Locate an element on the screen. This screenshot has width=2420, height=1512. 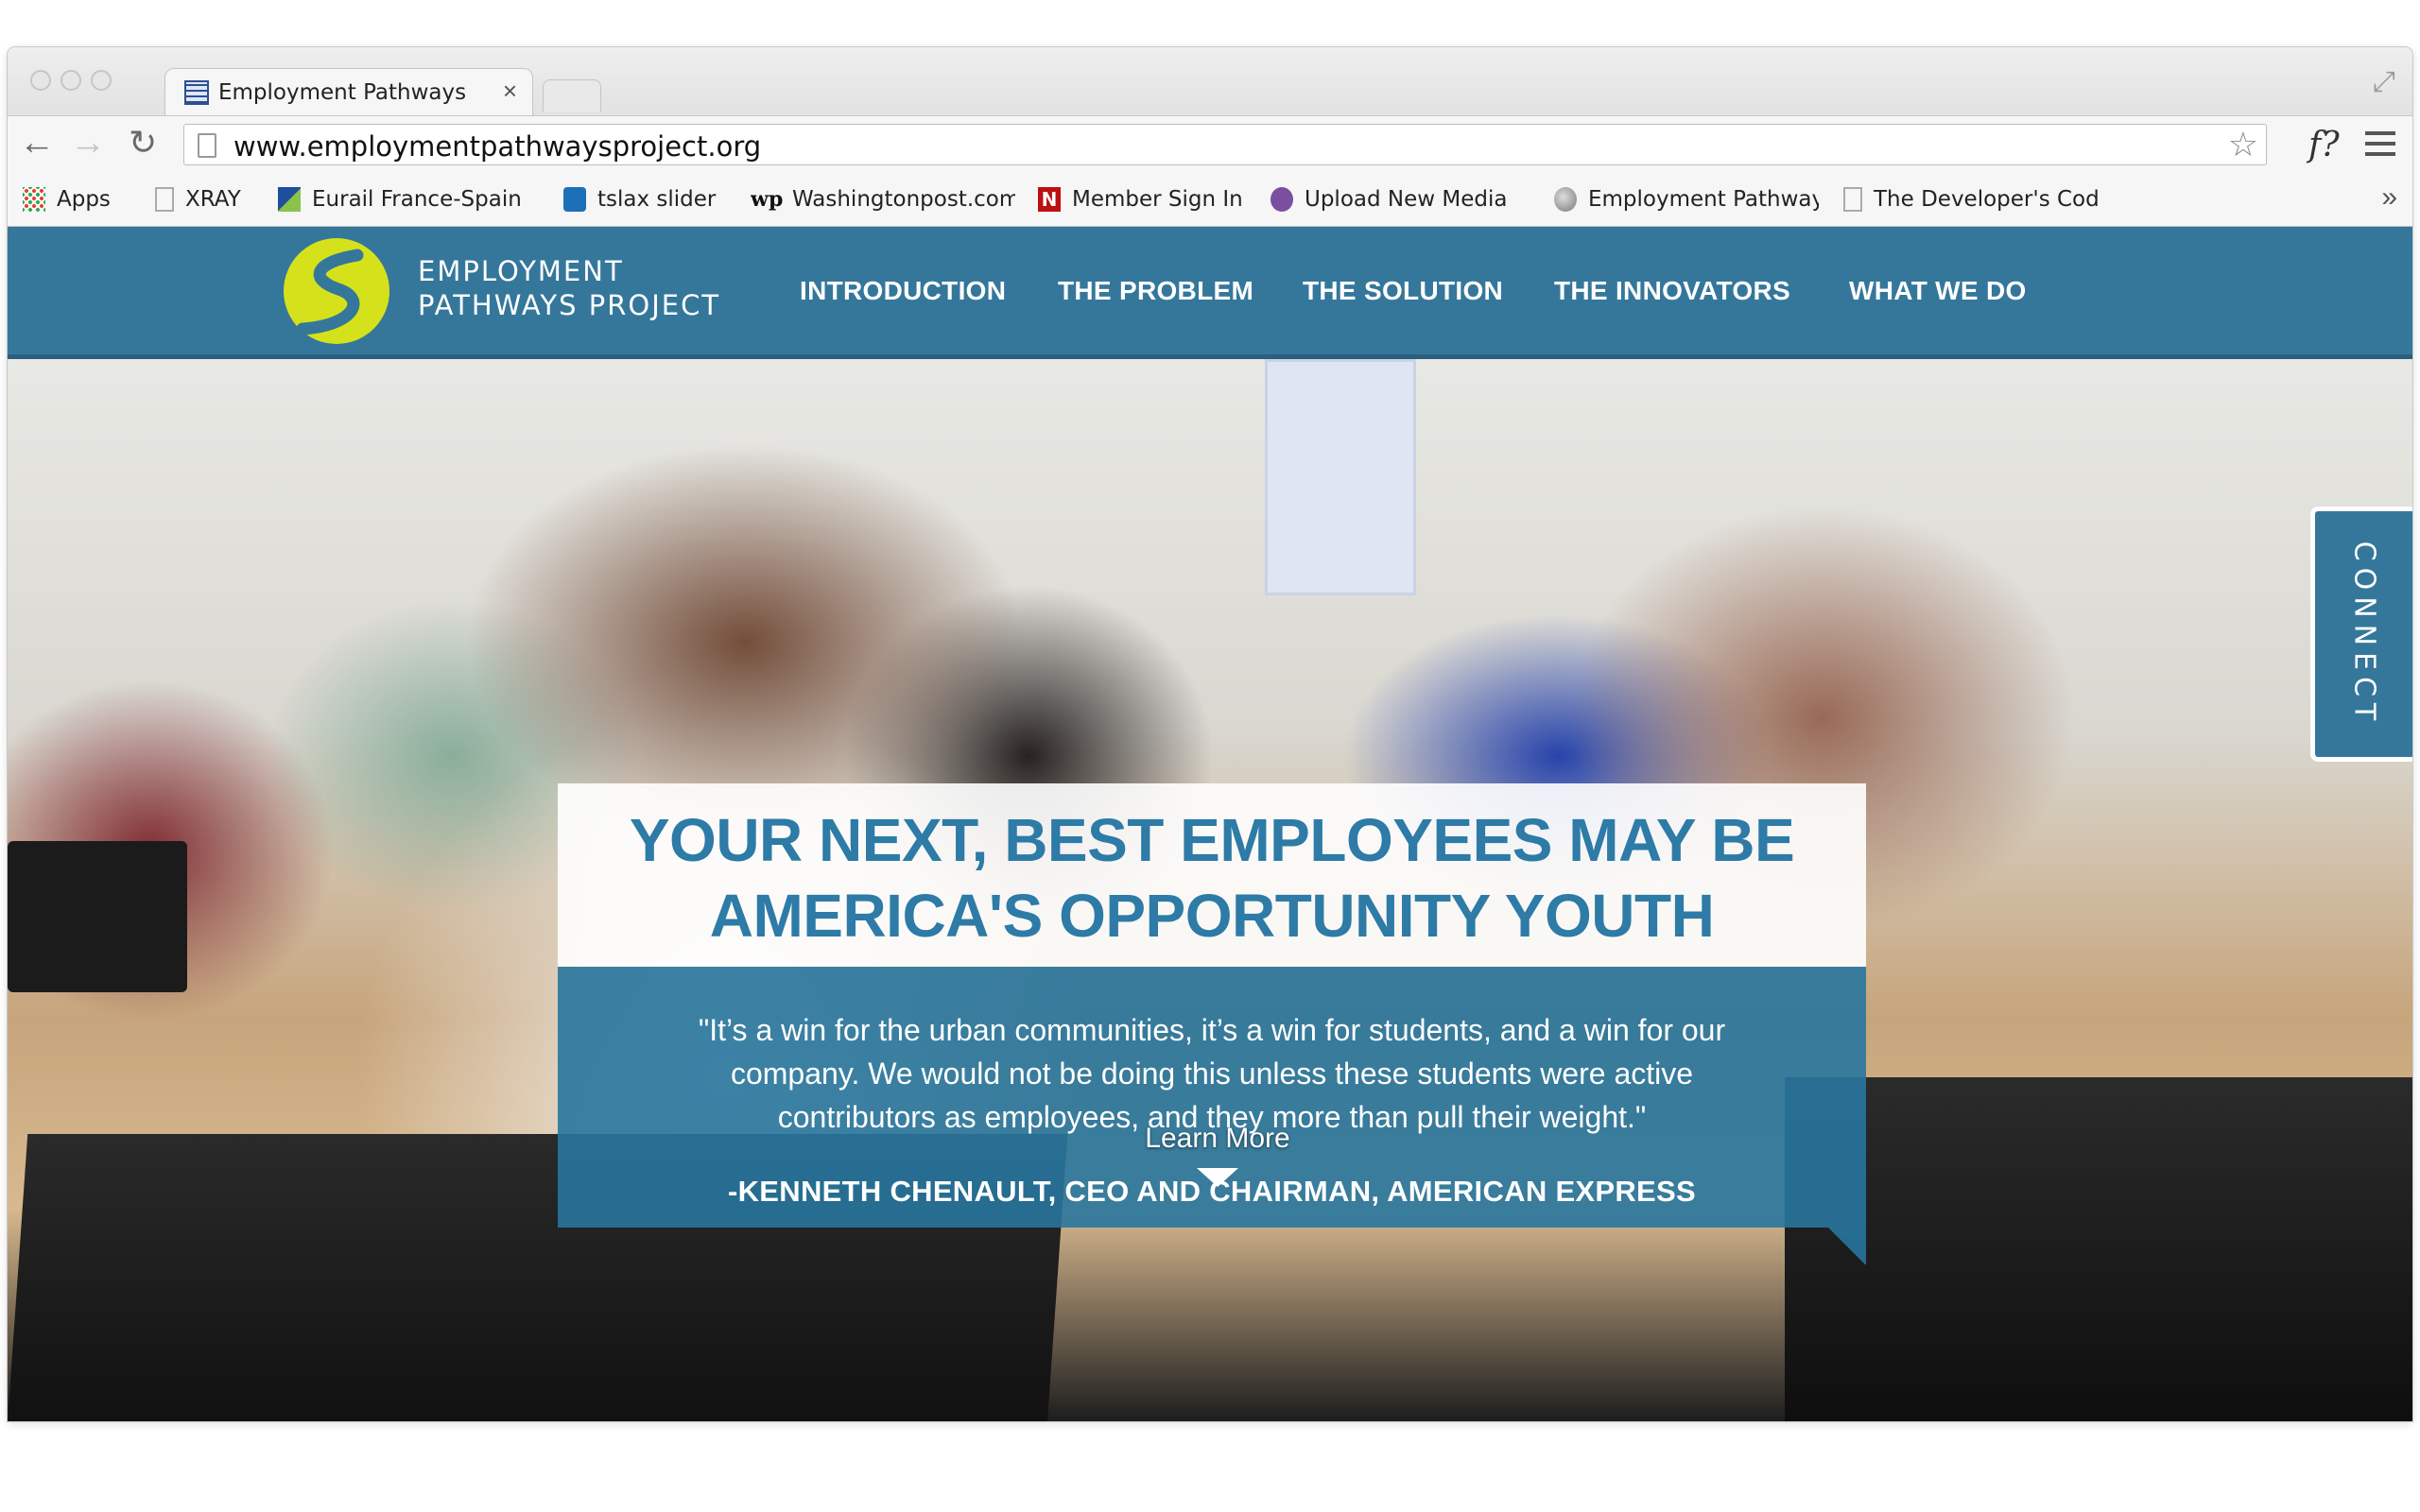
site-favicon-icon is located at coordinates (196, 92).